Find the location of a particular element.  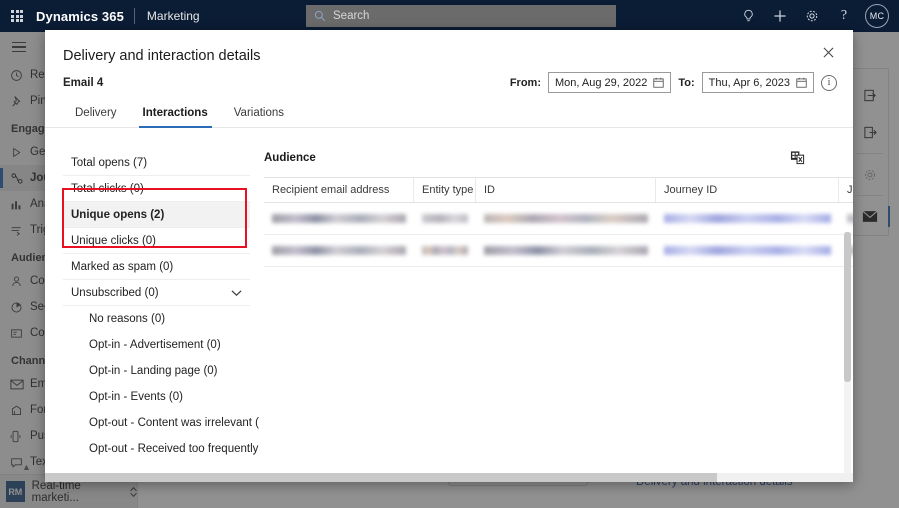

to-date-value: Thu, Apr 6, 2023 is located at coordinates (749, 82).